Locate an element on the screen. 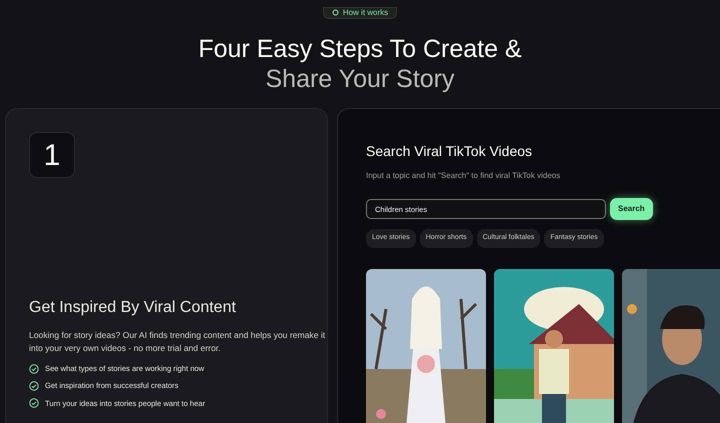  heading-line: Four Easy Steps To Create & is located at coordinates (360, 49).